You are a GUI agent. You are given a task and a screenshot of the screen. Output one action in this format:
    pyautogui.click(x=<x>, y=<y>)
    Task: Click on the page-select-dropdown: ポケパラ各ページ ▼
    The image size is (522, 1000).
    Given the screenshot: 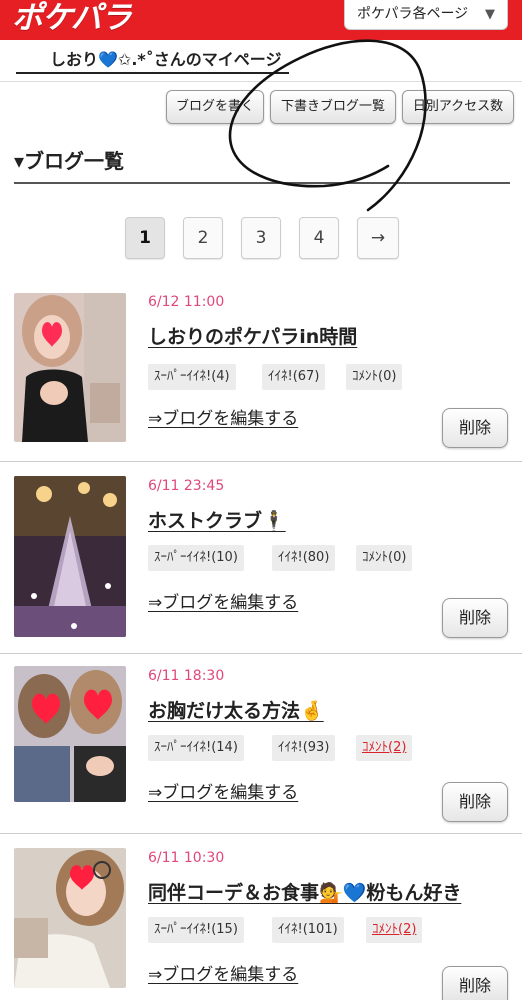 What is the action you would take?
    pyautogui.click(x=426, y=15)
    